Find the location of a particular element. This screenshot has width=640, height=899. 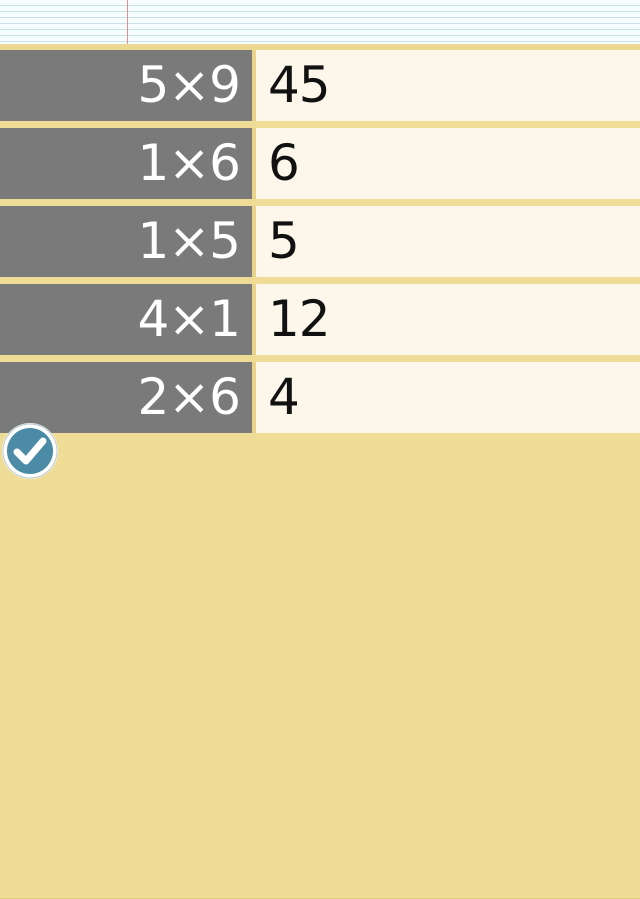

problem-row: 1×5 5 is located at coordinates (320, 241).